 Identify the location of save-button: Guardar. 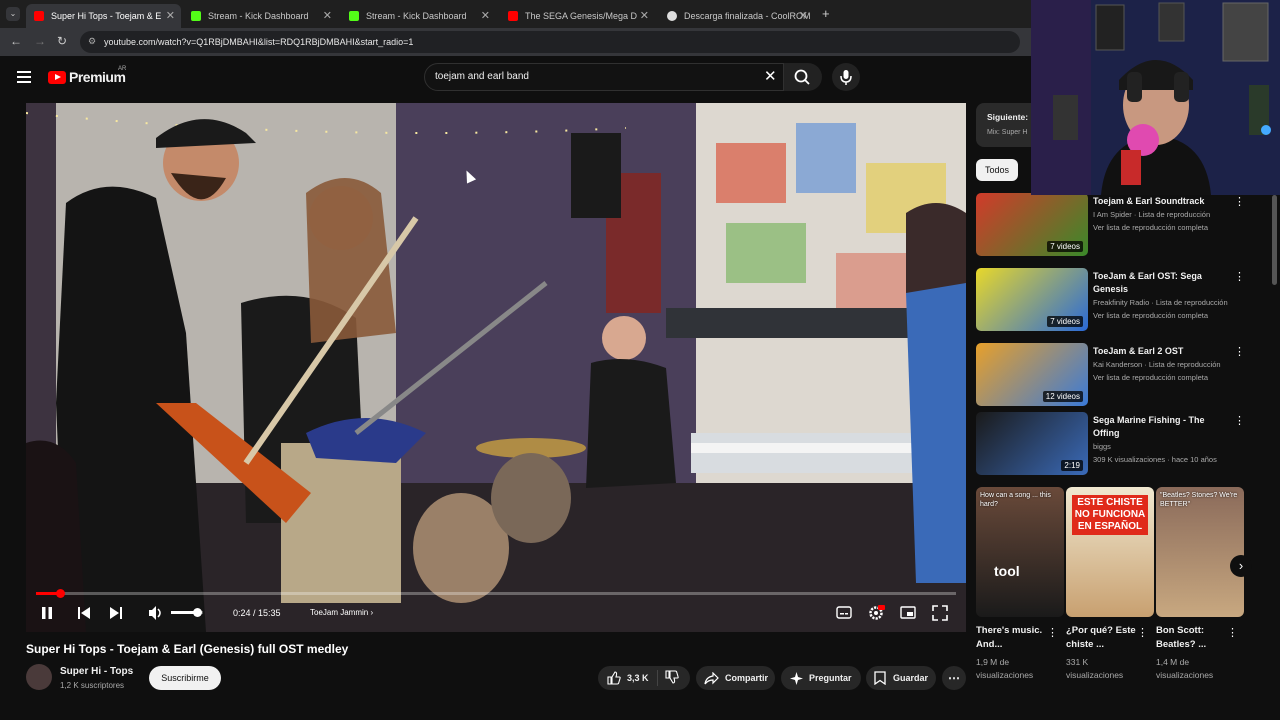
(901, 678).